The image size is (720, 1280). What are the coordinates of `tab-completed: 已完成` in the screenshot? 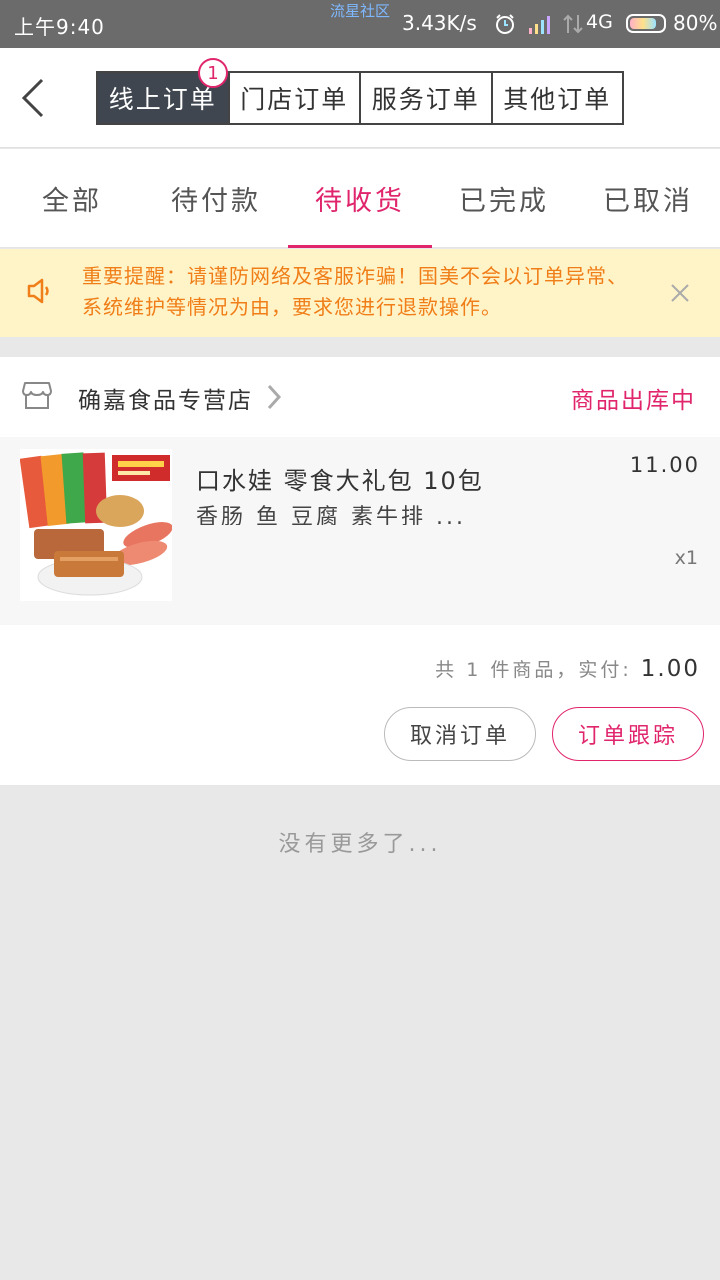 It's located at (504, 198).